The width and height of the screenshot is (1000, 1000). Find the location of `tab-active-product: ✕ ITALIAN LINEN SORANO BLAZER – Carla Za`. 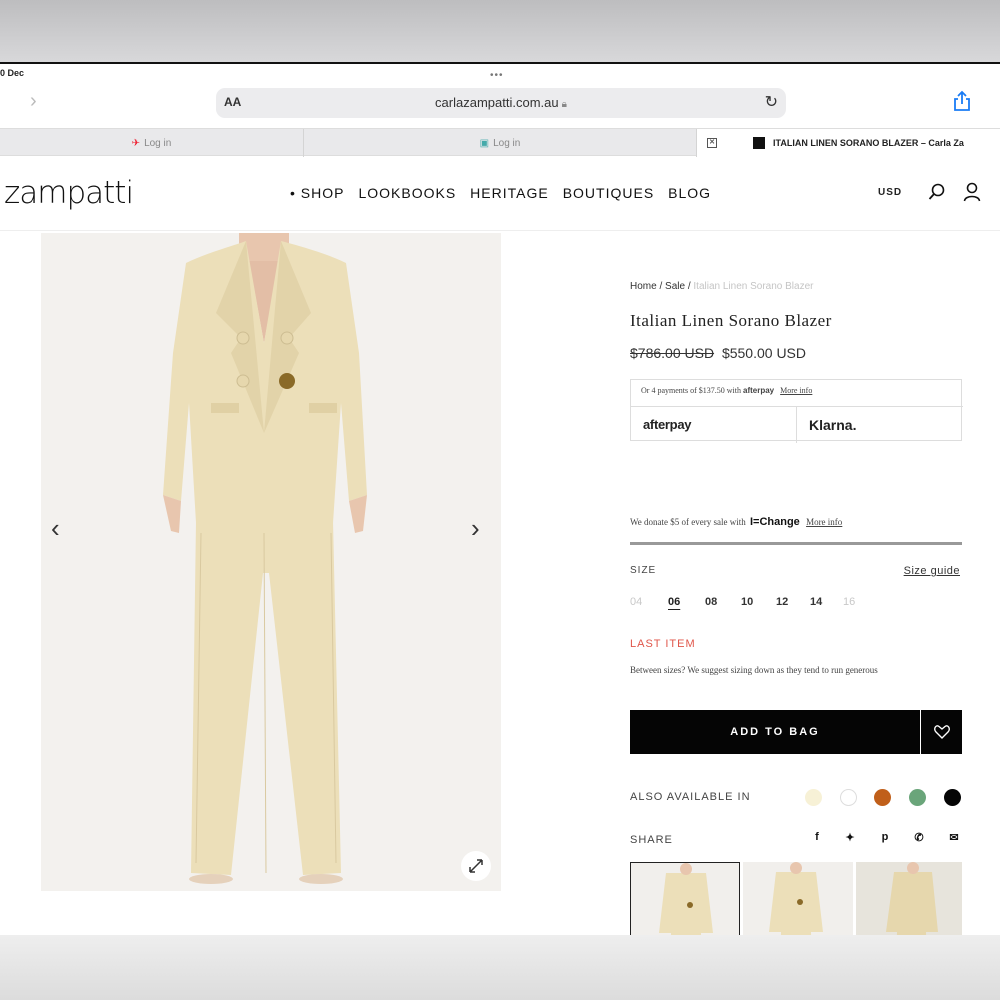

tab-active-product: ✕ ITALIAN LINEN SORANO BLAZER – Carla Za is located at coordinates (848, 143).